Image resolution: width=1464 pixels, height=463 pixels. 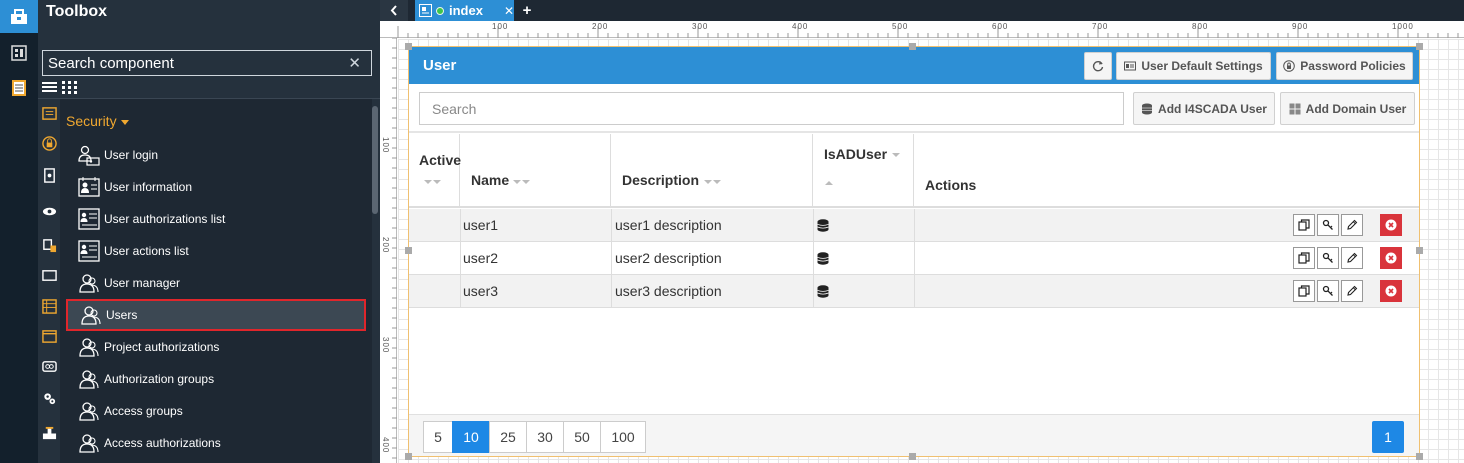 I want to click on add-i4scada-user-button: Add I4SCADA User, so click(x=1204, y=108).